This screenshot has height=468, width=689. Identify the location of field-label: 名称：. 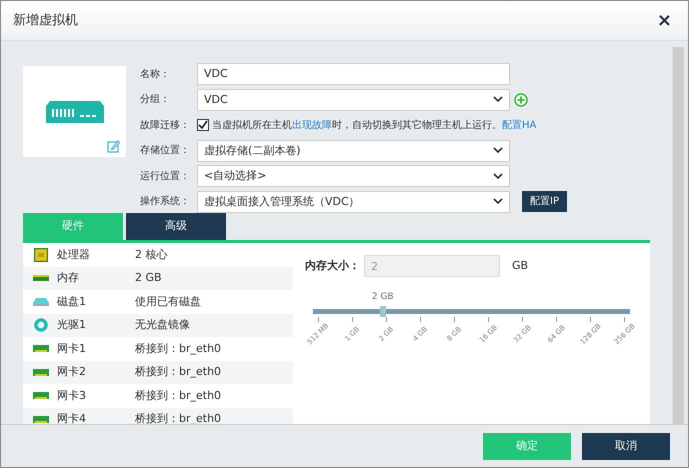
(155, 75).